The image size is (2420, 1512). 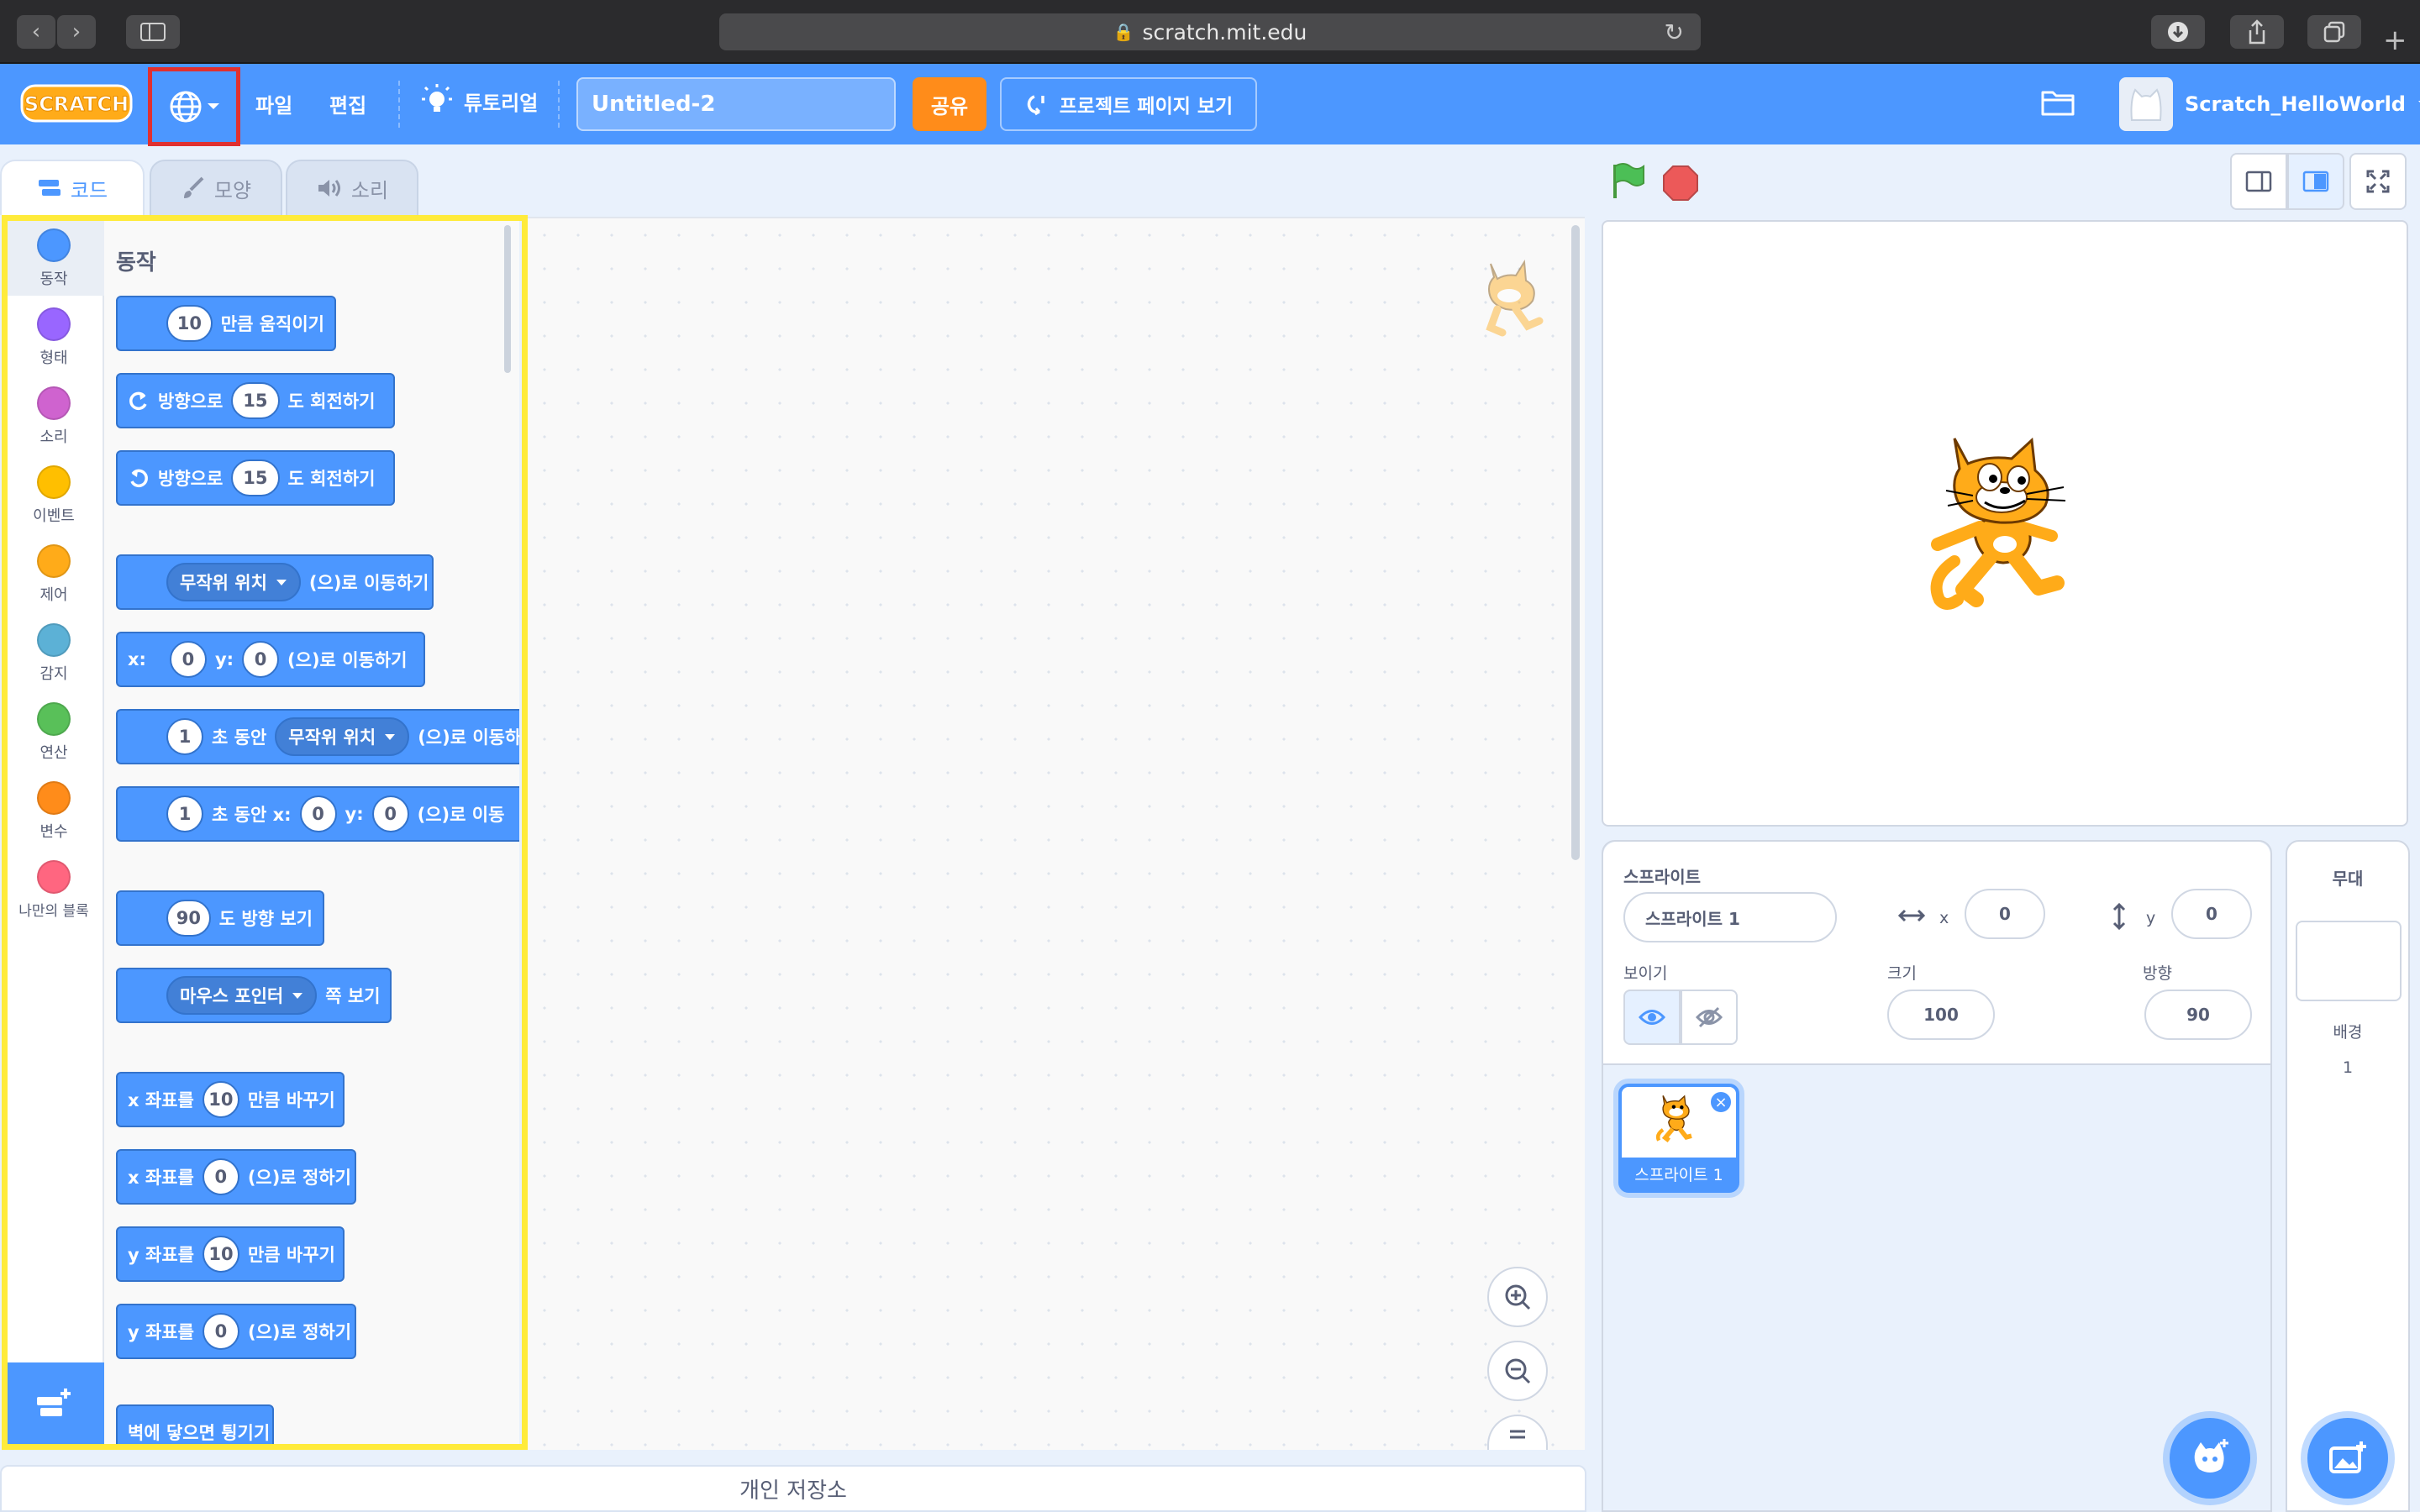 I want to click on block-text: y:, so click(x=224, y=659).